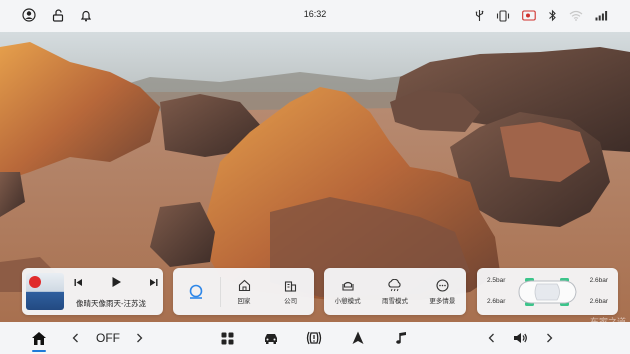 Image resolution: width=630 pixels, height=354 pixels. I want to click on tire-front-left: 2.5bar, so click(496, 280).